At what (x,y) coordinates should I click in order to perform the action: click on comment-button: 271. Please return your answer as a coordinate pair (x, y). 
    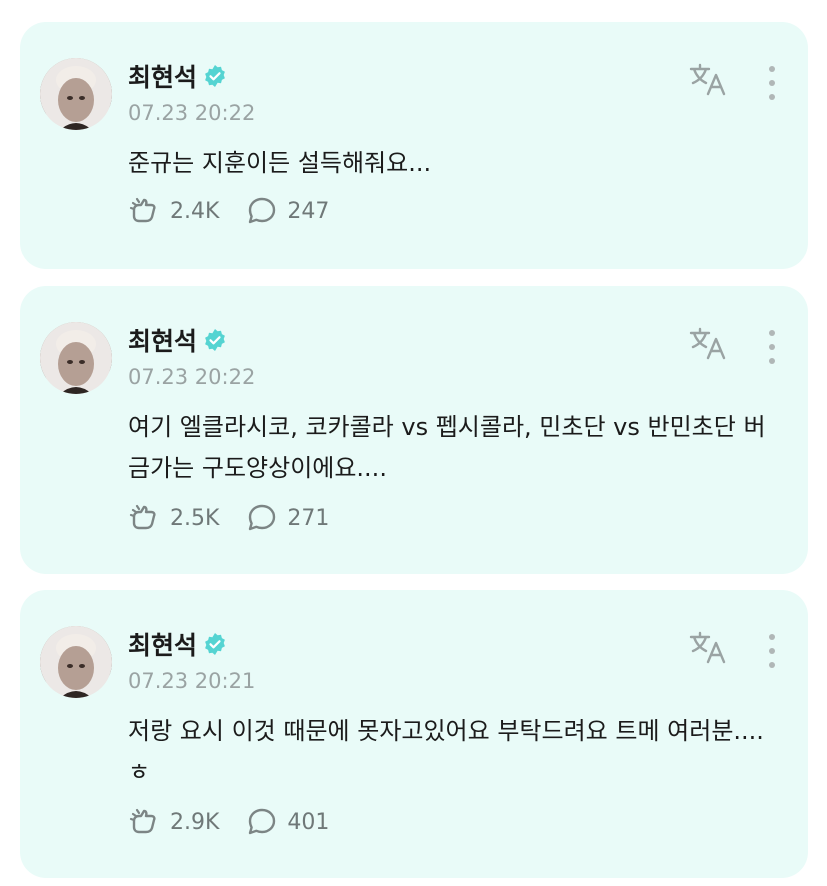
    Looking at the image, I should click on (287, 518).